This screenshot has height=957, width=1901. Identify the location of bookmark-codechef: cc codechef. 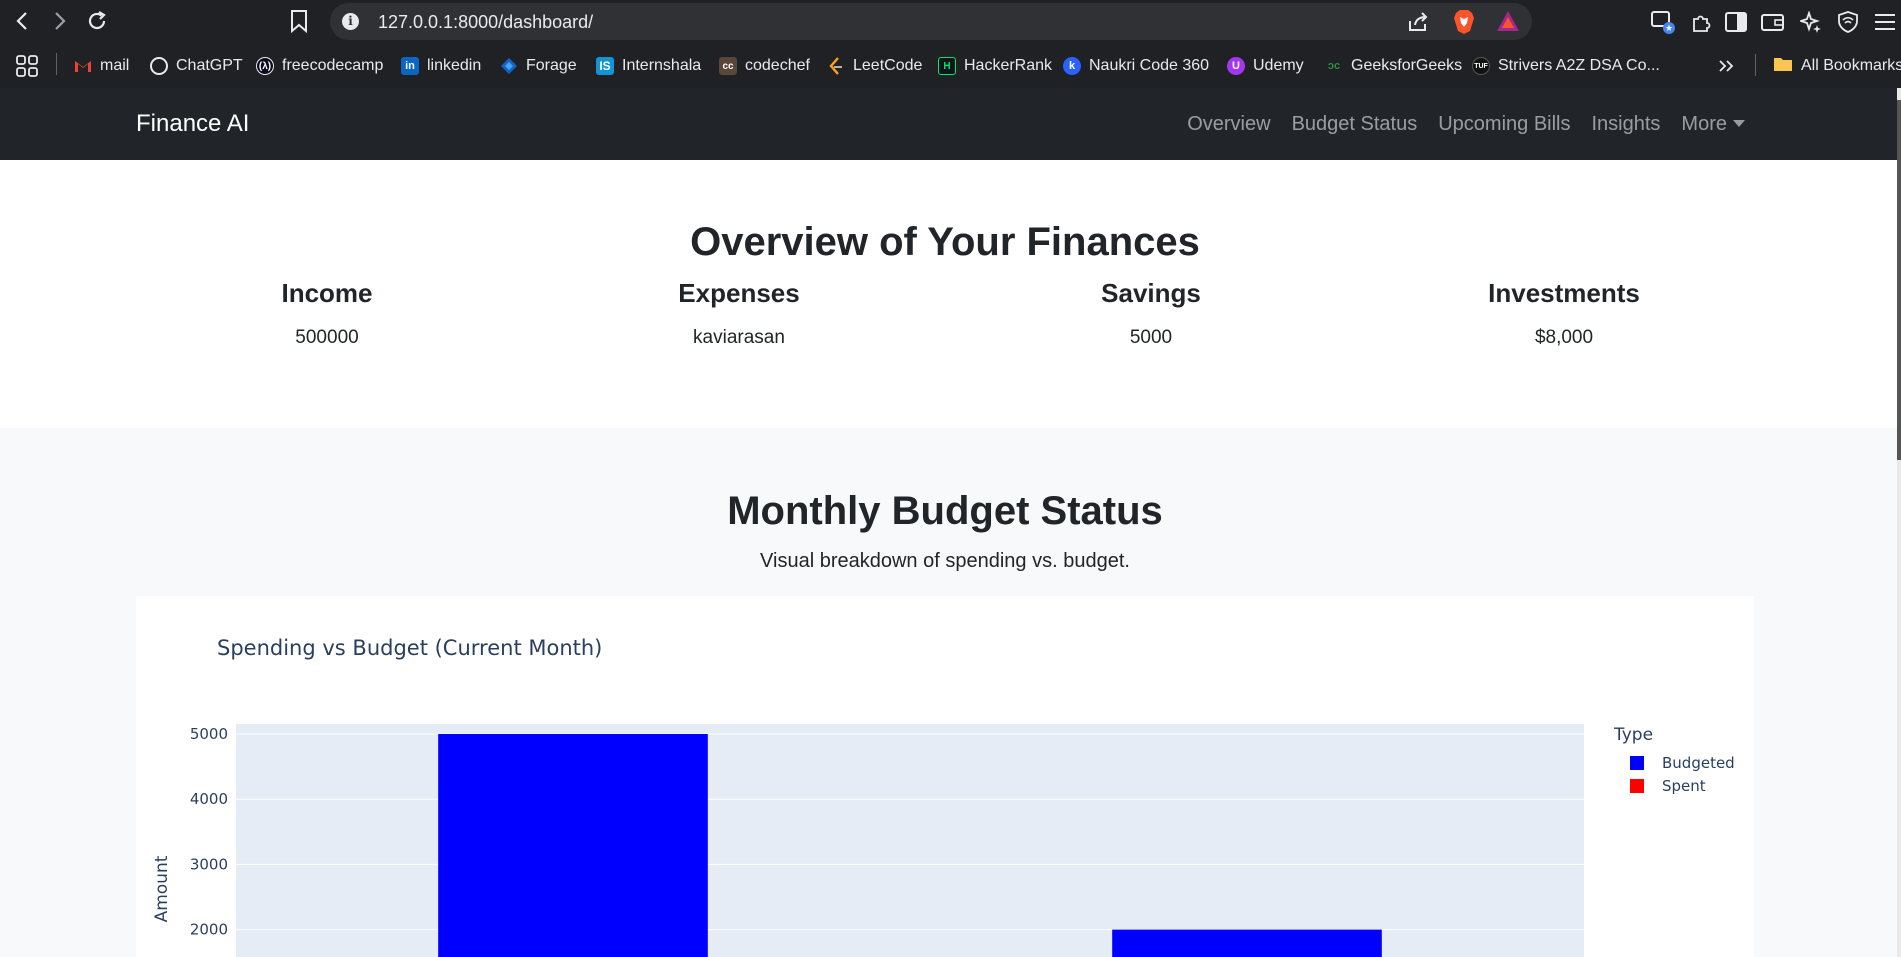
(764, 66).